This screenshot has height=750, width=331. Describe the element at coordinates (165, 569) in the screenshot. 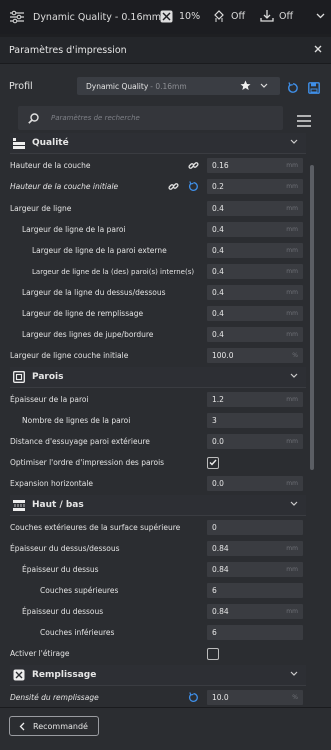

I see `setting-row: Épaisseur du dessus 0.84 mm` at that location.